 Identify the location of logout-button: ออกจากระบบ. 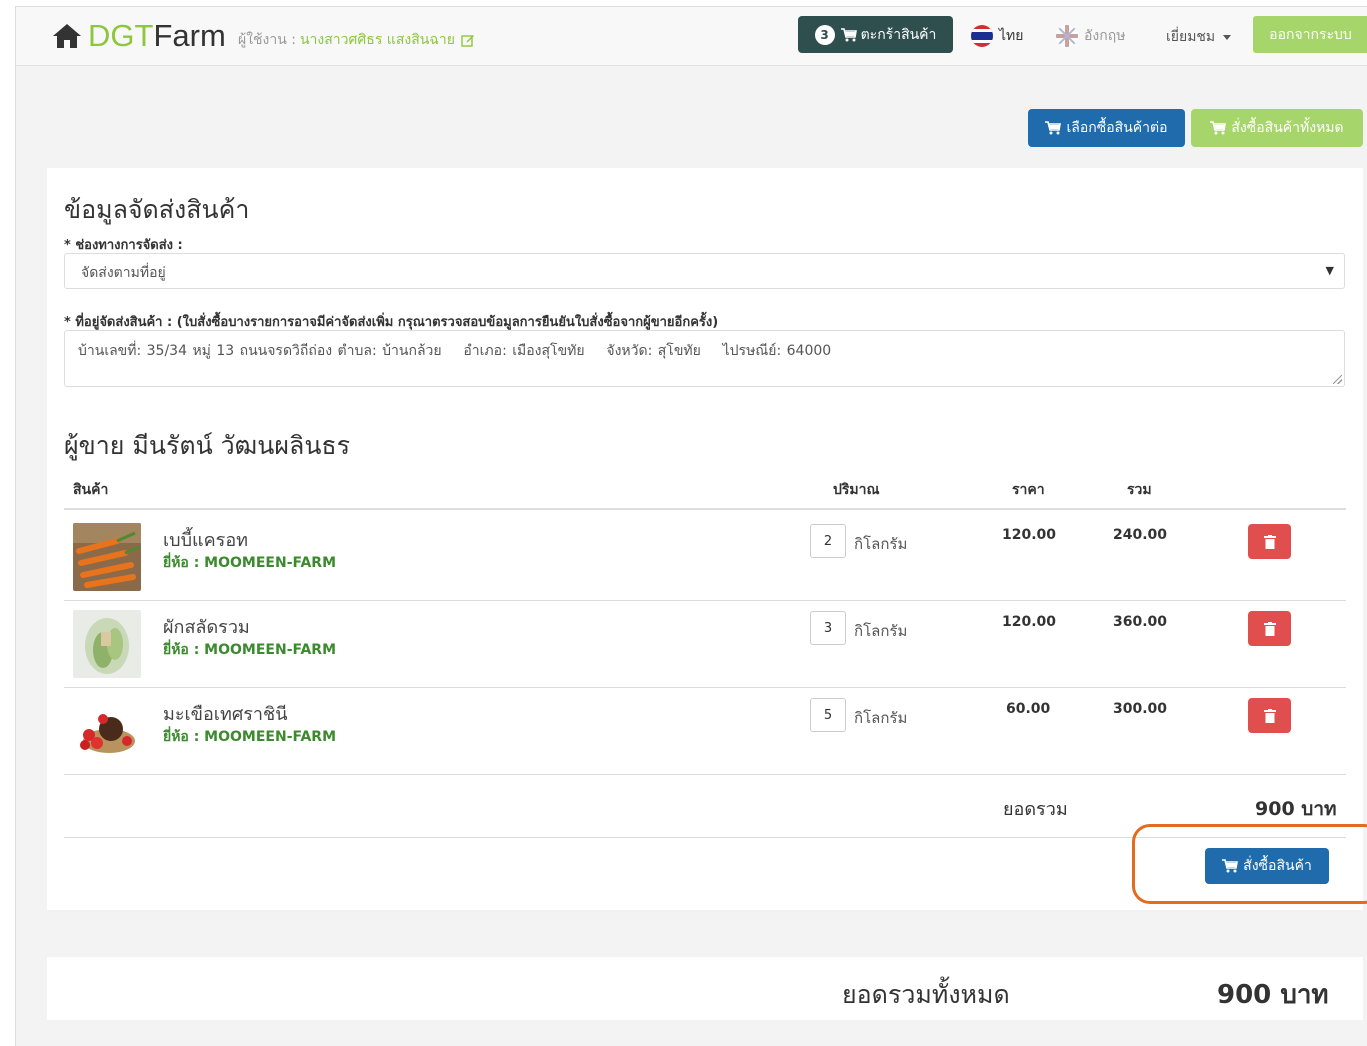
(1310, 34).